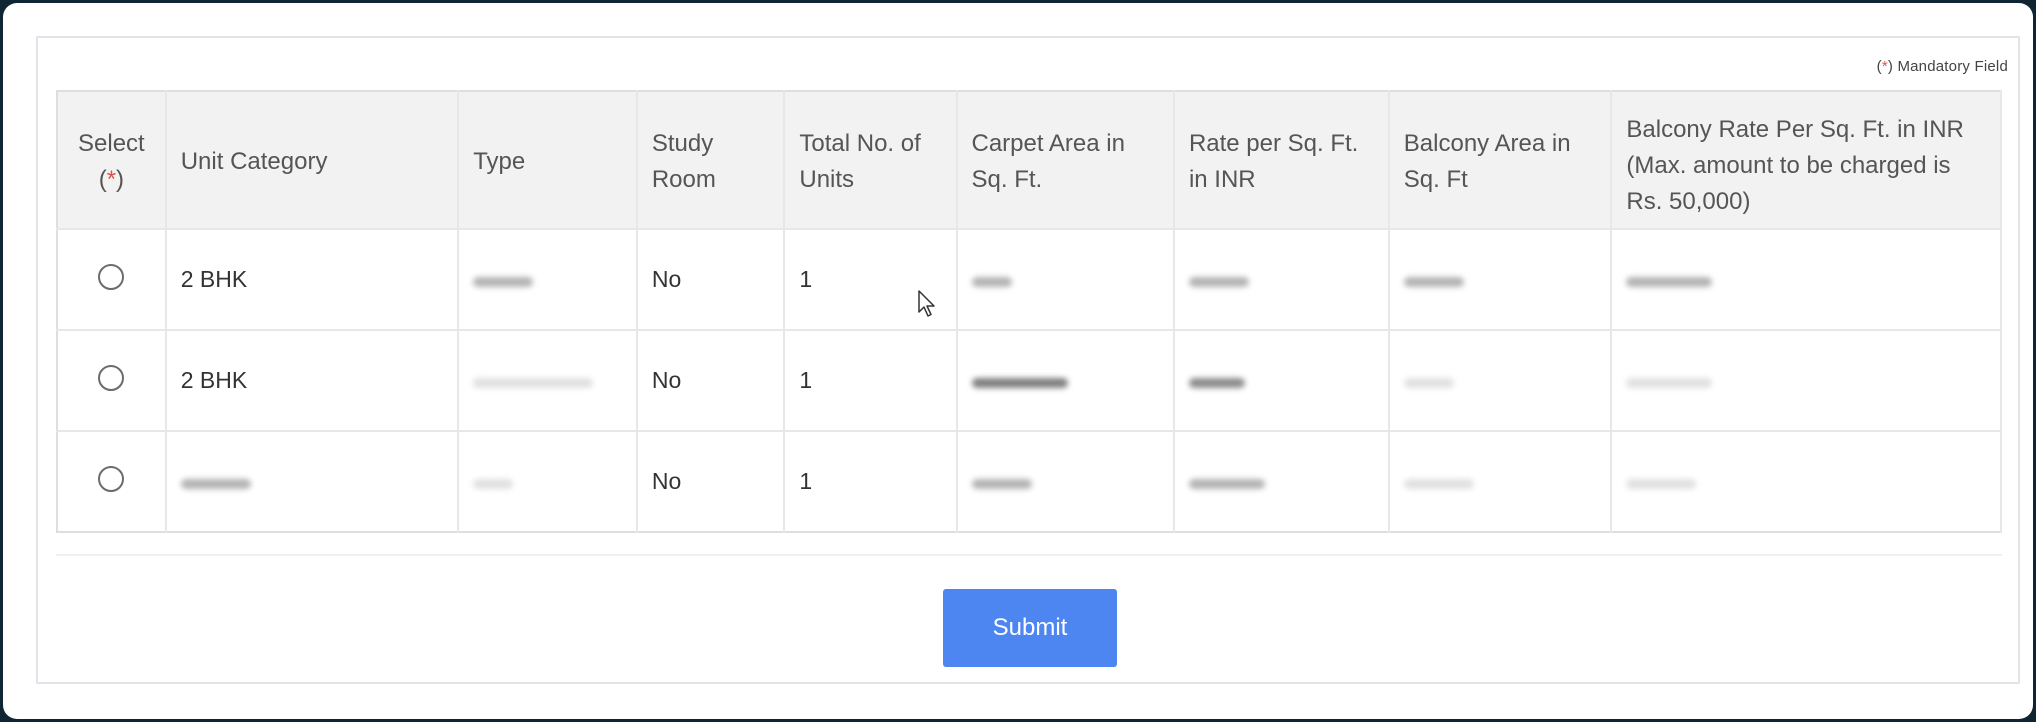 This screenshot has width=2036, height=722. What do you see at coordinates (871, 160) in the screenshot?
I see `header-total-units: Total No. of Units` at bounding box center [871, 160].